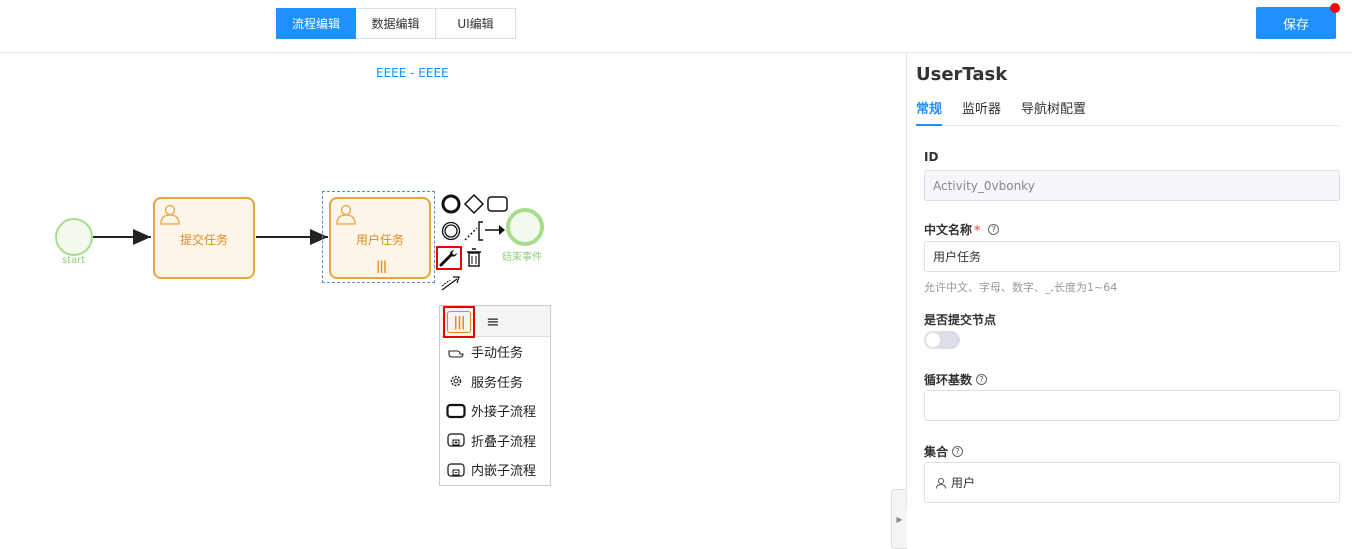  I want to click on name-hint: 允许中文、字母、数字、_,长度为1~64, so click(1021, 287).